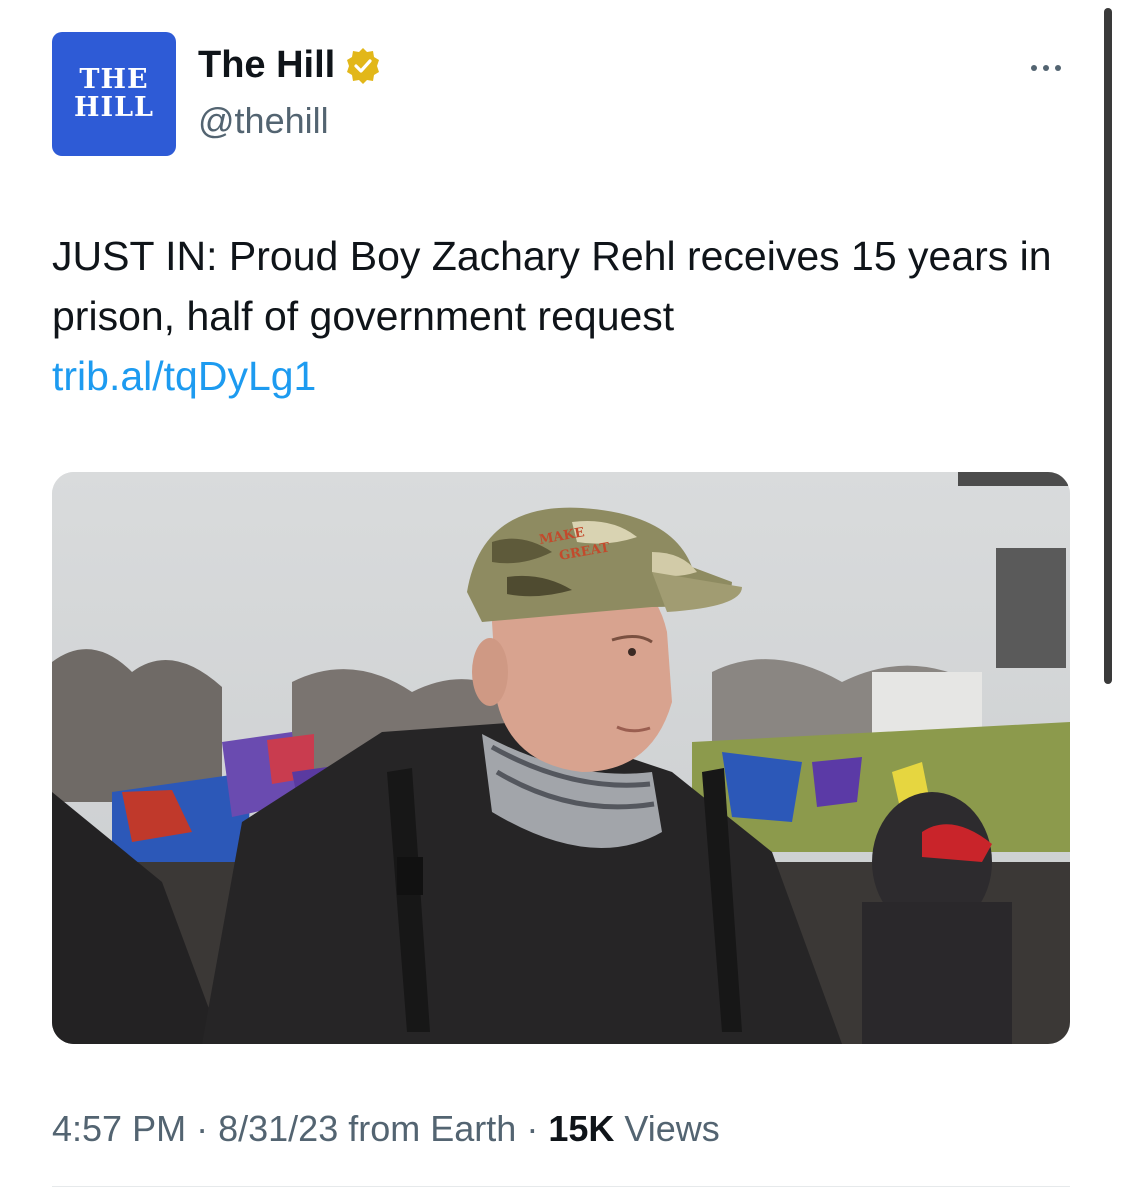 The width and height of the screenshot is (1122, 1200). I want to click on author-name-row: The Hill, so click(290, 65).